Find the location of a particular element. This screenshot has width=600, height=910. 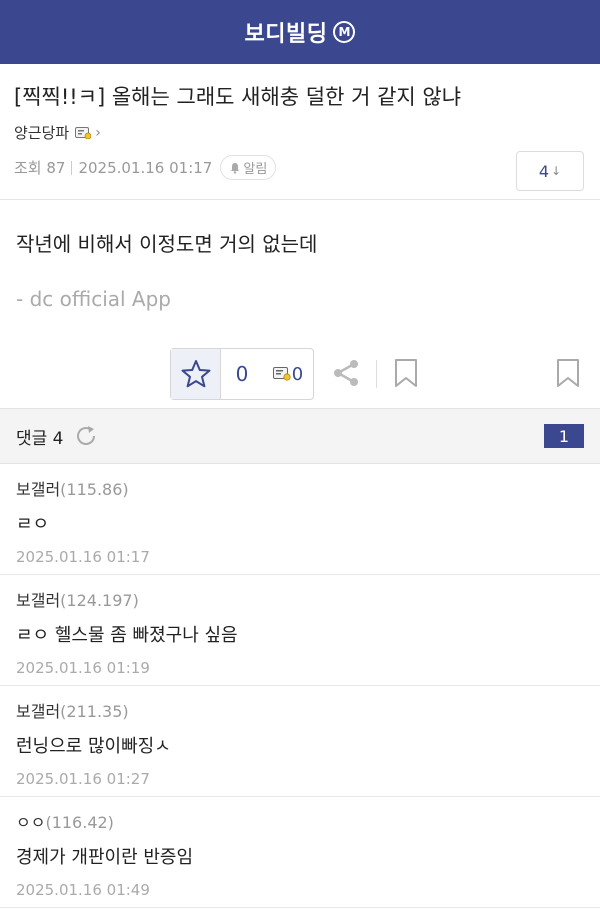

m-badge-icon: M is located at coordinates (344, 32).